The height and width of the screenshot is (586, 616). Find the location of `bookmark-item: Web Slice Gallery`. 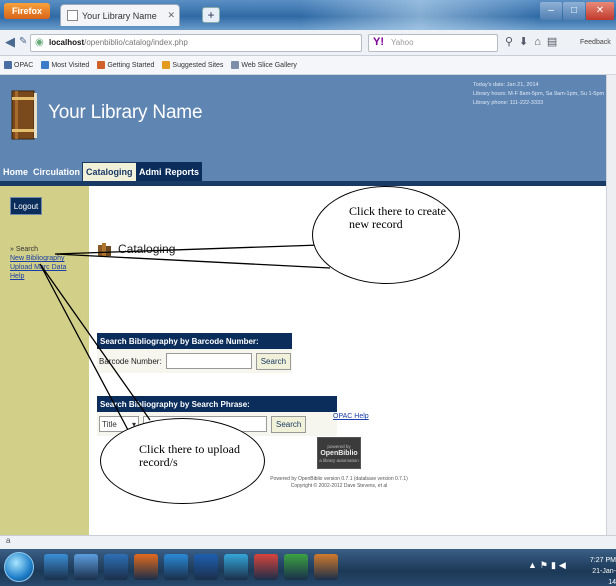

bookmark-item: Web Slice Gallery is located at coordinates (264, 65).